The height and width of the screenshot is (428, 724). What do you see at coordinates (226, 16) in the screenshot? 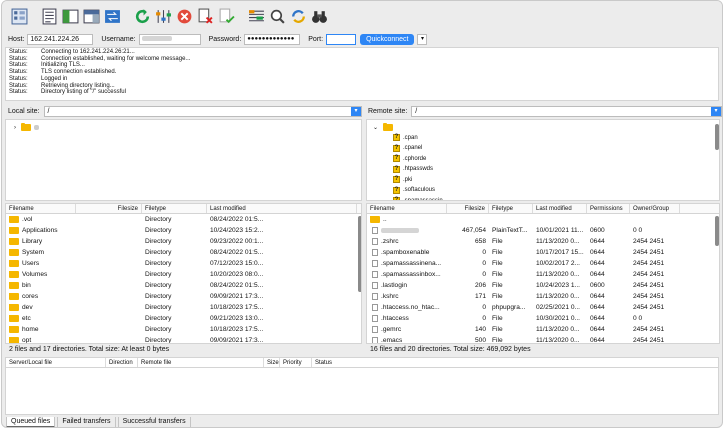
I see `reconnect-icon` at bounding box center [226, 16].